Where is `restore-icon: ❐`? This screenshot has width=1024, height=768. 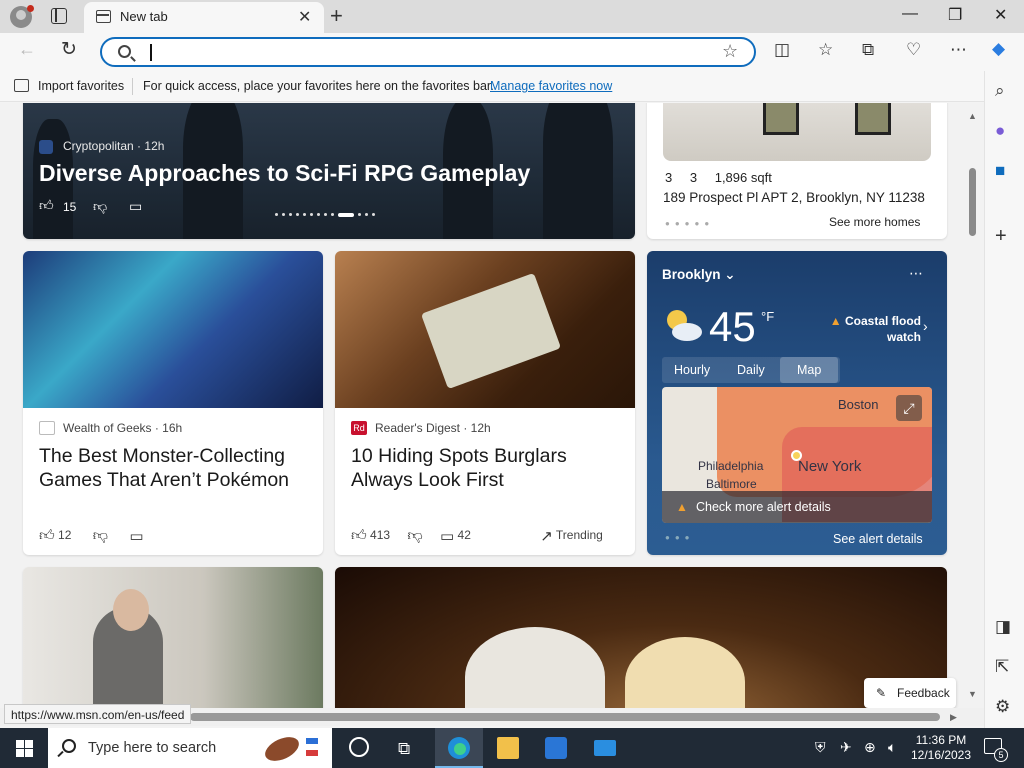
restore-icon: ❐ is located at coordinates (955, 15).